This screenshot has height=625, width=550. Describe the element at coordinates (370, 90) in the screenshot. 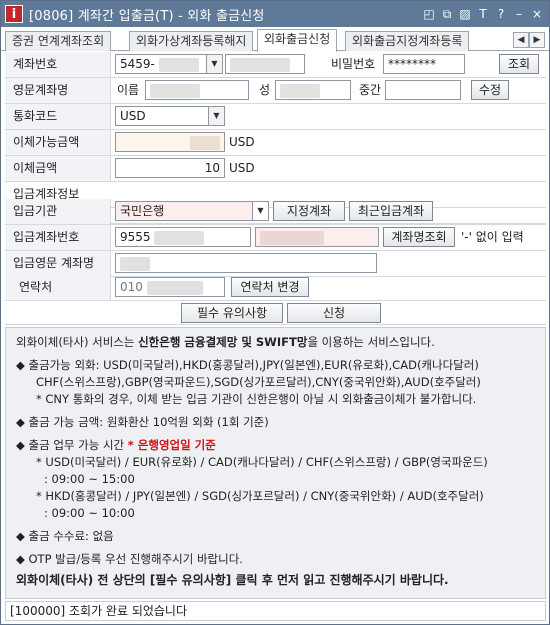

I see `middle-name-label: 중간` at that location.